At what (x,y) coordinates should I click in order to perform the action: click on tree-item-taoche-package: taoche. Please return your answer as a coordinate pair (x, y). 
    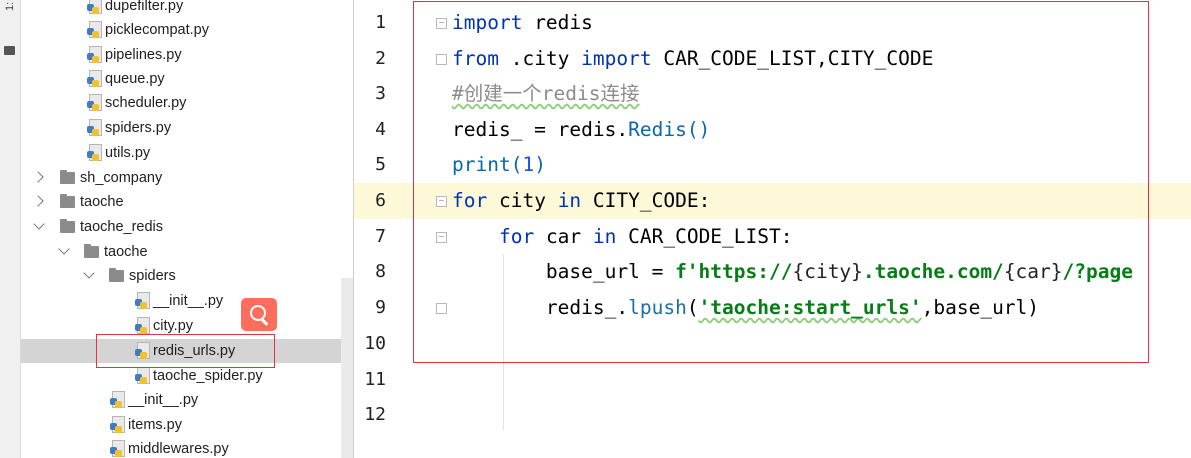
    Looking at the image, I should click on (187, 252).